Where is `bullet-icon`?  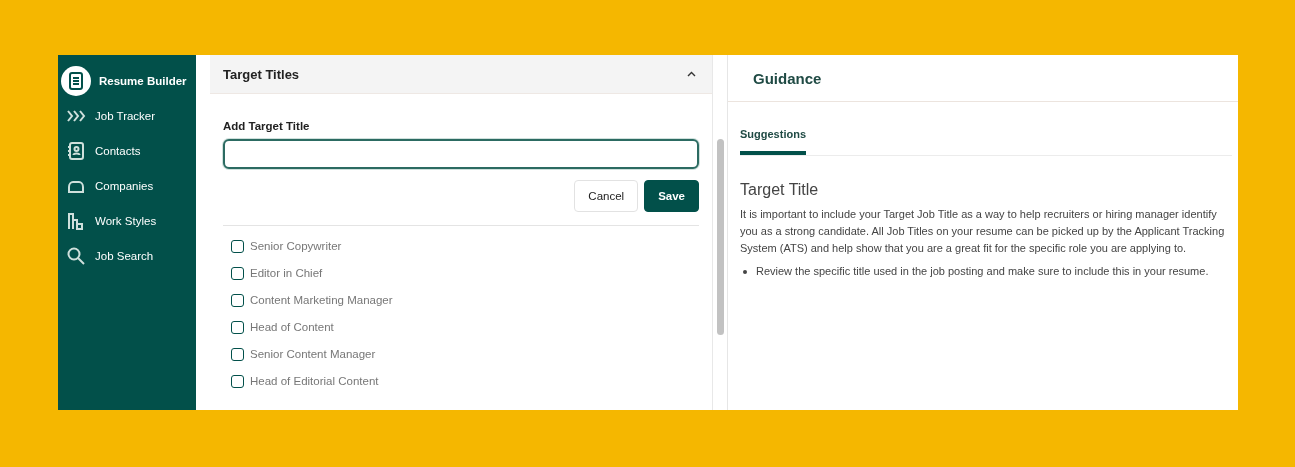 bullet-icon is located at coordinates (745, 272).